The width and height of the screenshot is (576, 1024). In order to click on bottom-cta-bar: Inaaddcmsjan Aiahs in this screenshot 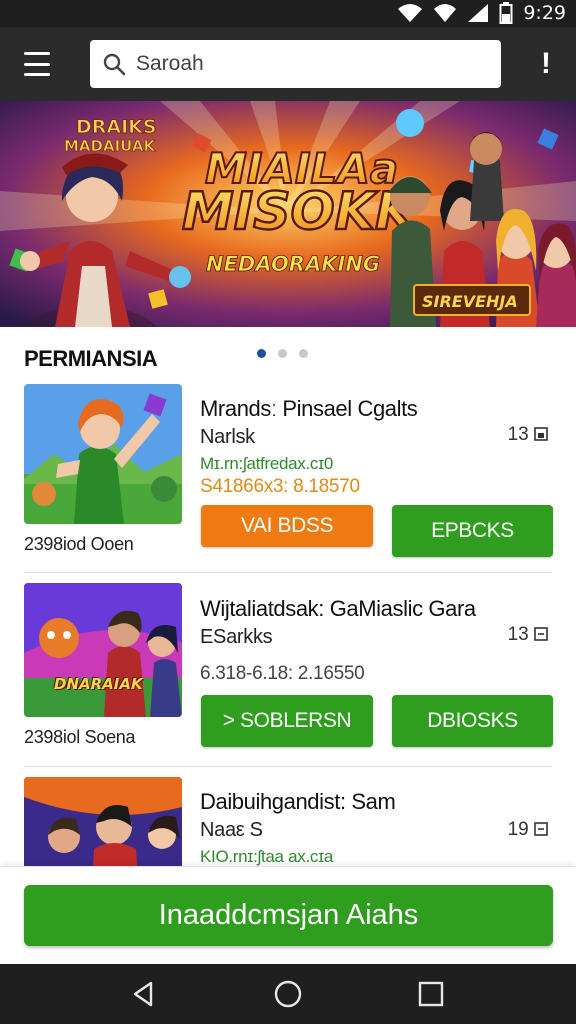, I will do `click(288, 915)`.